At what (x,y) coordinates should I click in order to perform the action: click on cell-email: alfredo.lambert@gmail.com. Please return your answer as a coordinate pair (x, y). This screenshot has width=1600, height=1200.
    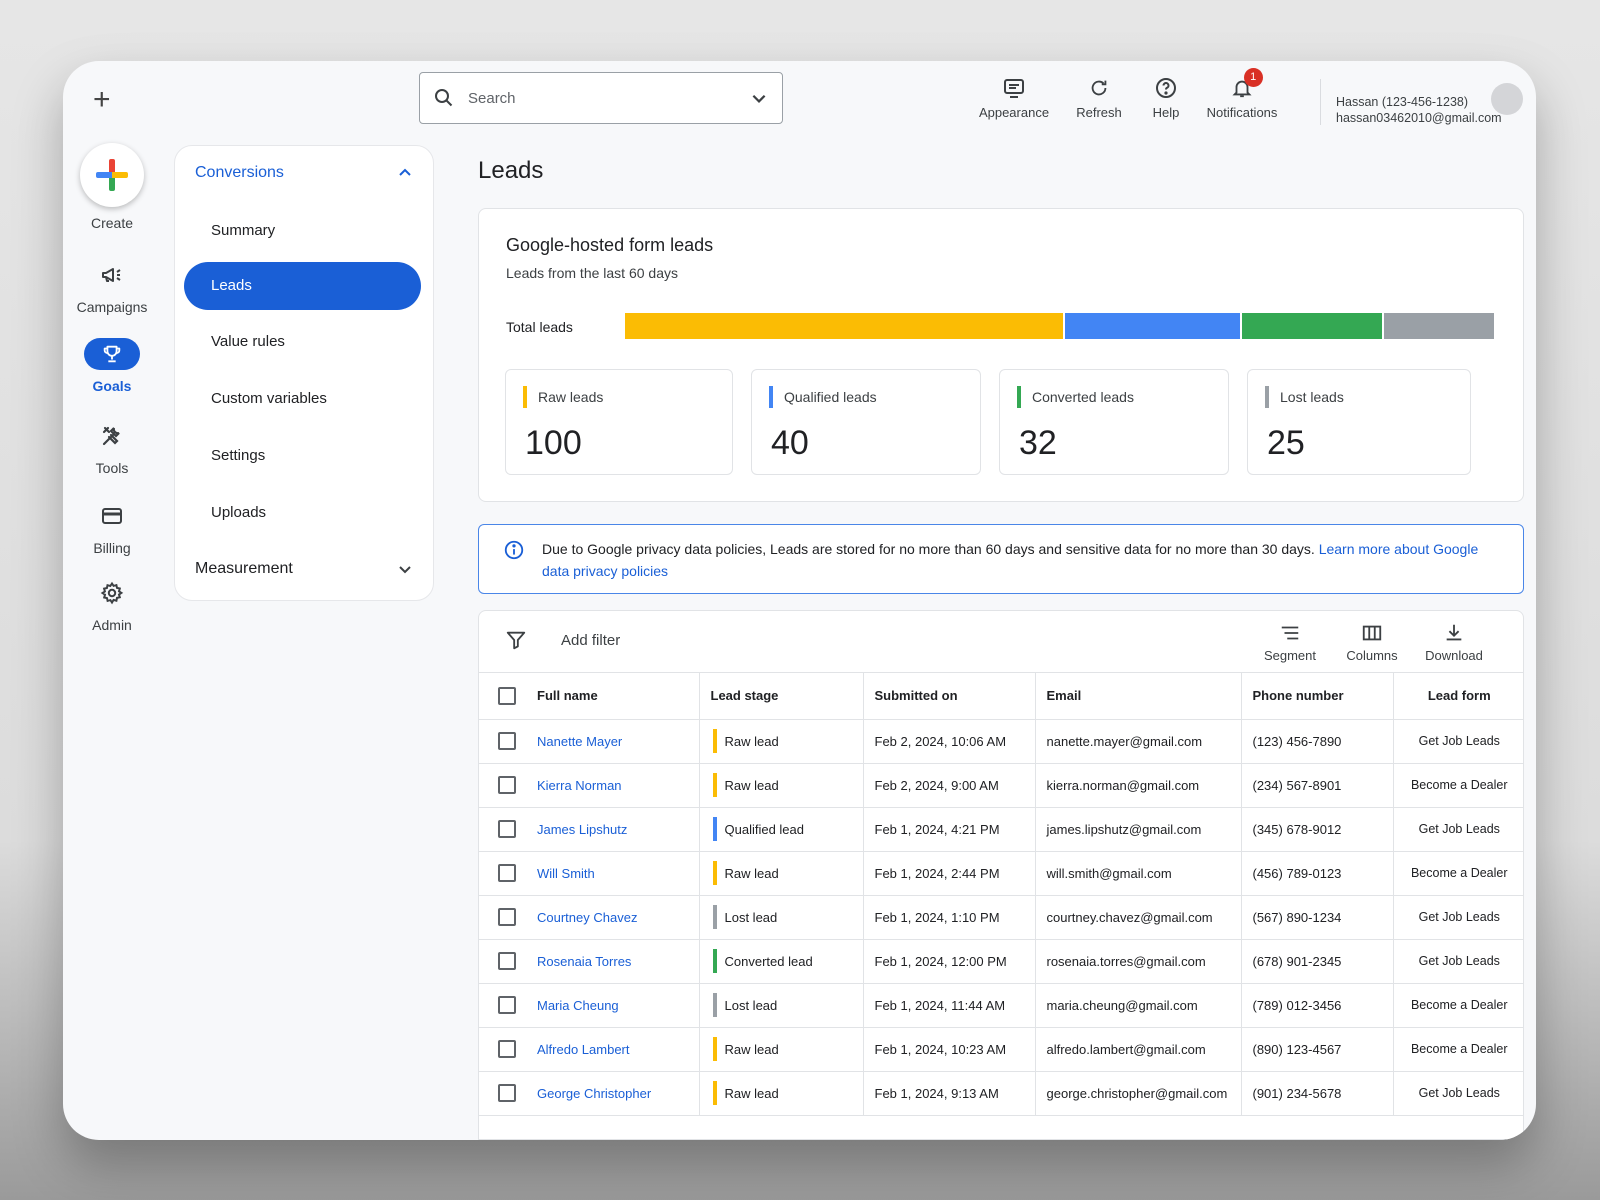
    Looking at the image, I should click on (1137, 1049).